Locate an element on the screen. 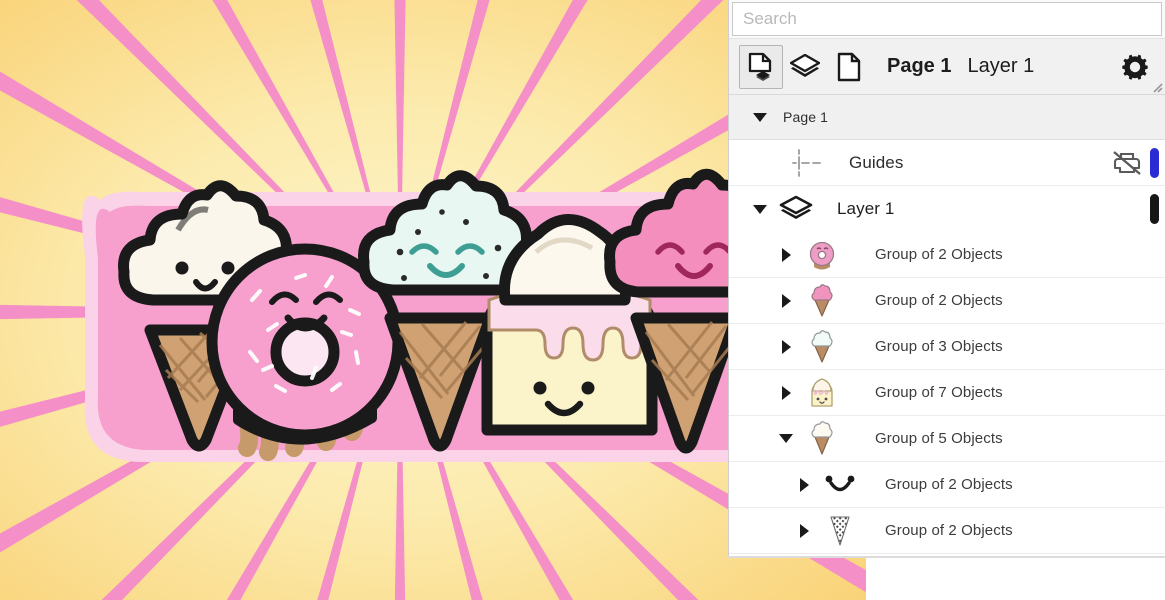 The width and height of the screenshot is (1165, 600). pink-cone-thumb-icon is located at coordinates (822, 301).